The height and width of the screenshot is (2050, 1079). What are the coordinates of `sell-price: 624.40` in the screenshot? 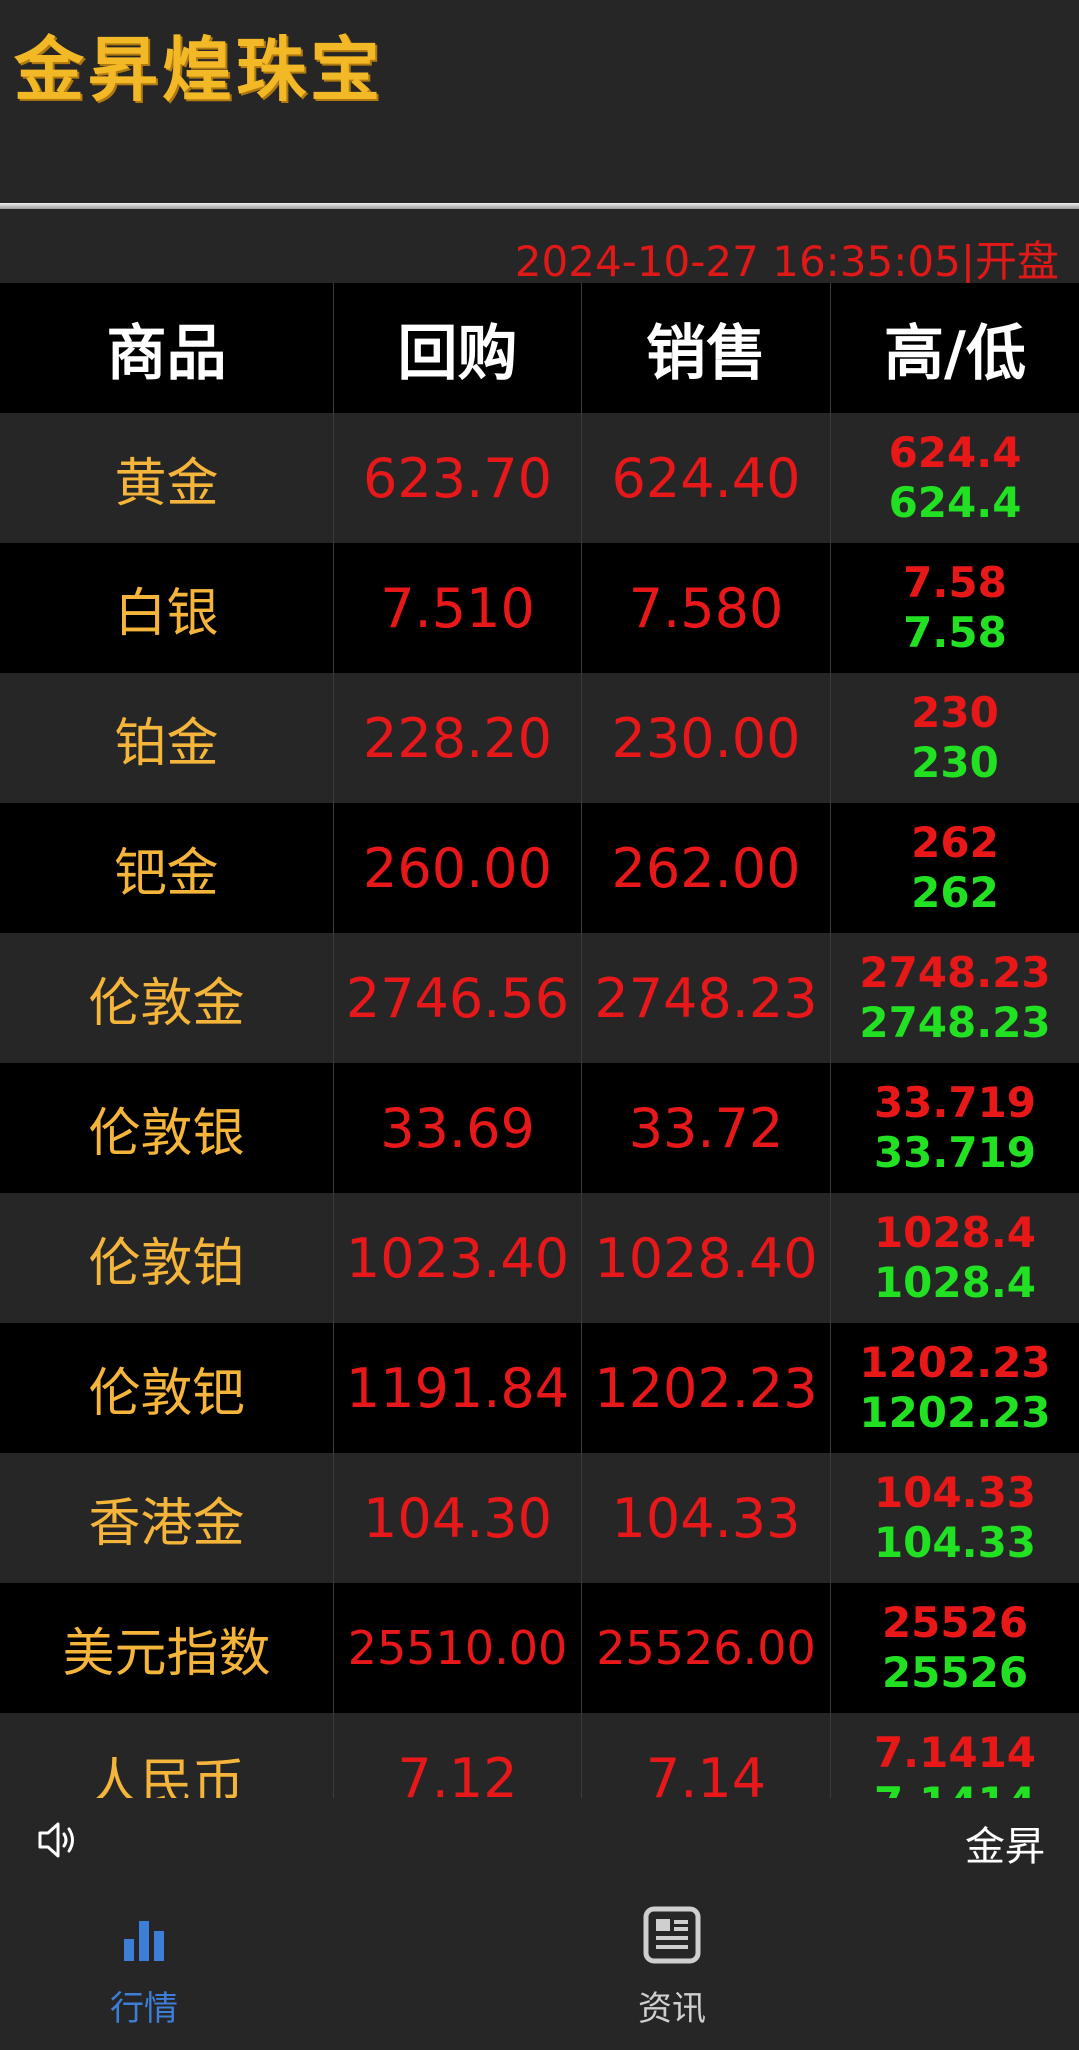 It's located at (706, 478).